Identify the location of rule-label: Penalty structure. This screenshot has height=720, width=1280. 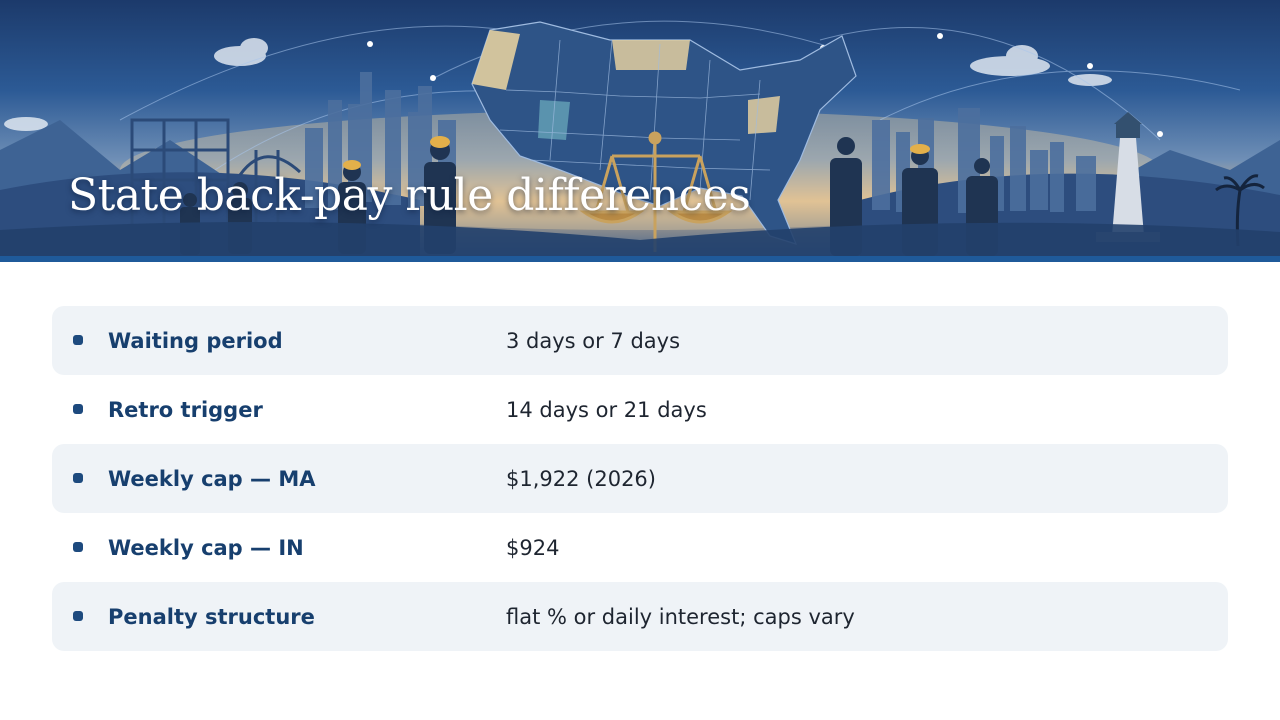
(211, 616).